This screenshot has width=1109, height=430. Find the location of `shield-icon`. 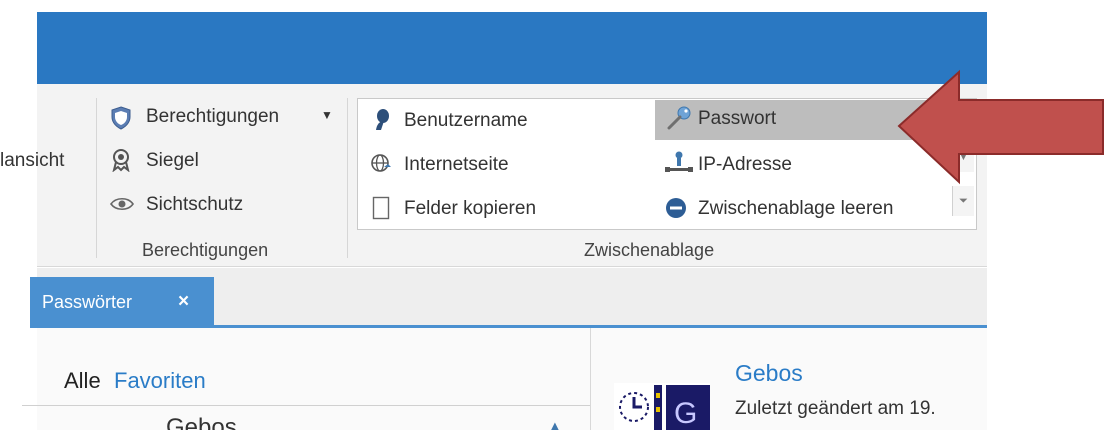

shield-icon is located at coordinates (121, 118).